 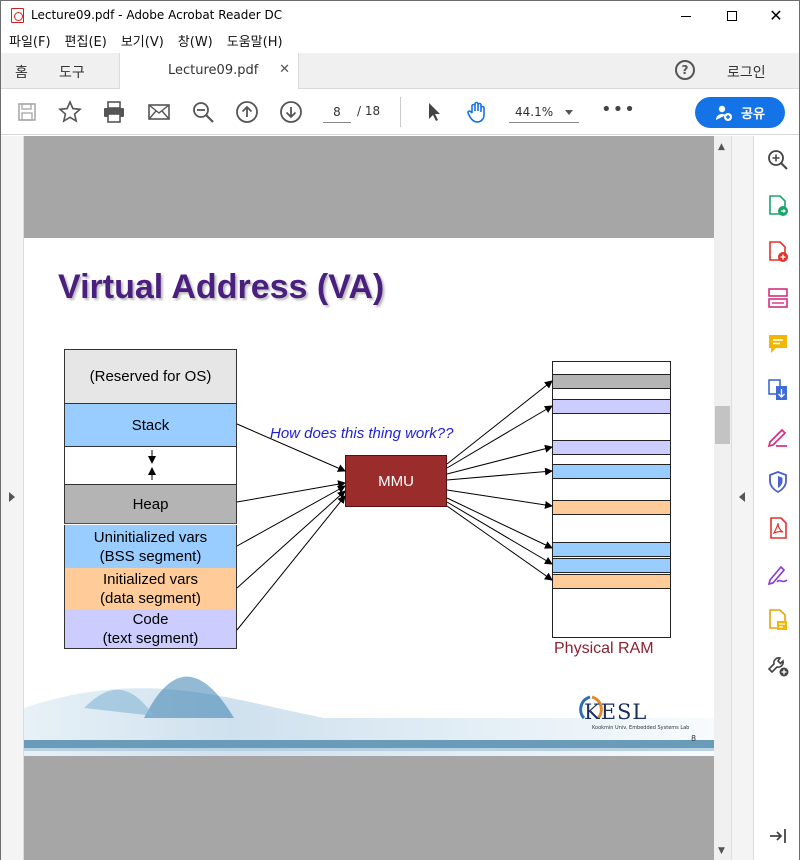 I want to click on comment-icon, so click(x=778, y=344).